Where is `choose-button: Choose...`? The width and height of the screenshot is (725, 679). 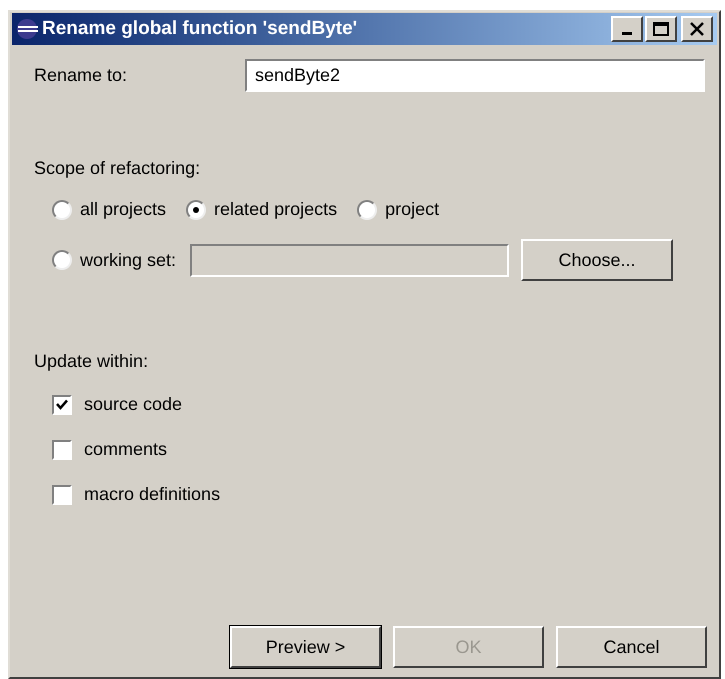
choose-button: Choose... is located at coordinates (597, 260).